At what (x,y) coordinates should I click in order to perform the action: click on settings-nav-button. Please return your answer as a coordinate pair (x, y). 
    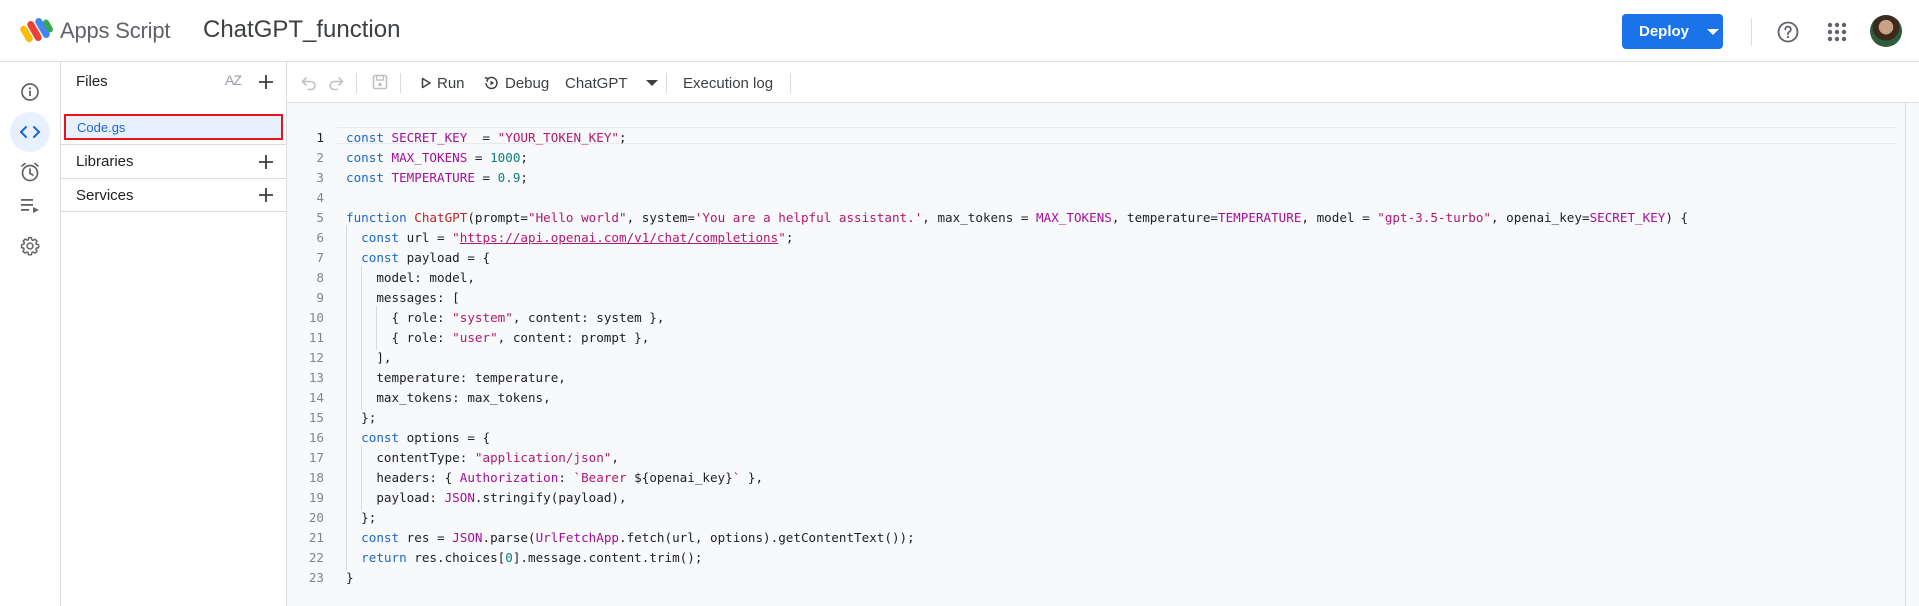
    Looking at the image, I should click on (30, 246).